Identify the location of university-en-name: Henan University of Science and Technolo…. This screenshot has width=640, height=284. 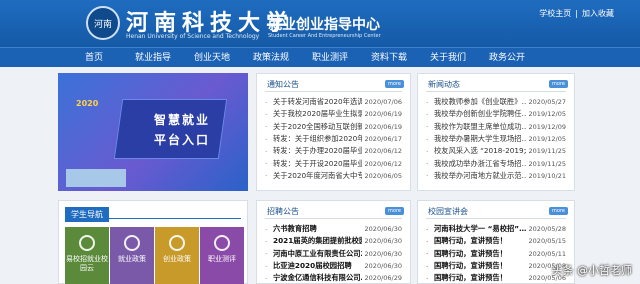
(193, 36).